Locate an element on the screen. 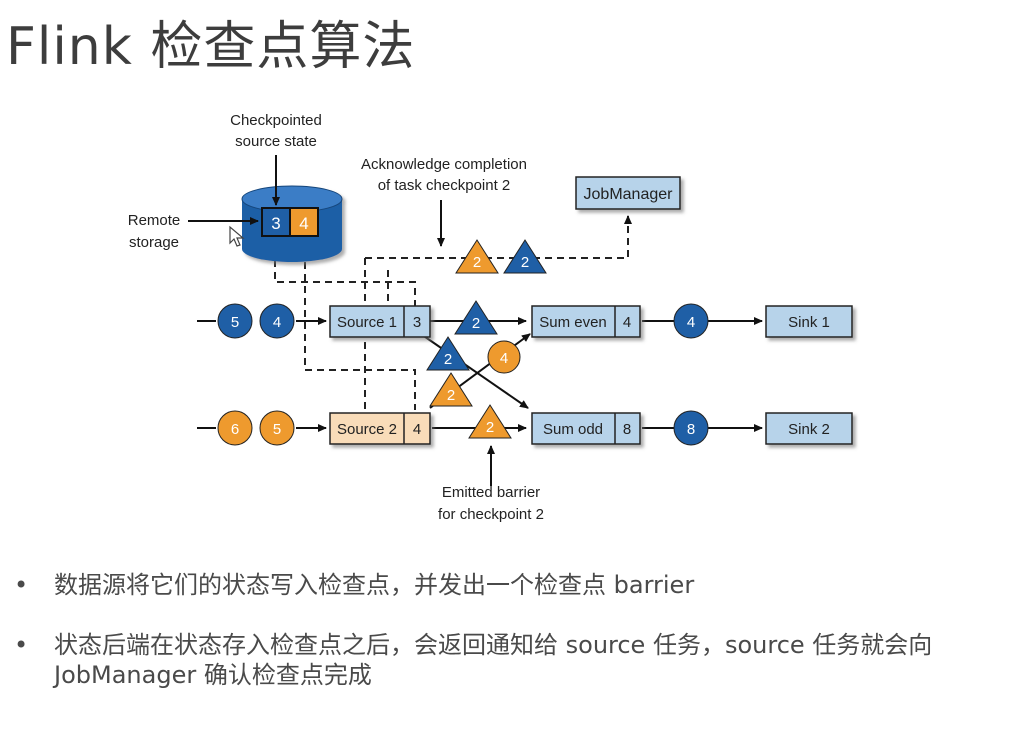  source1-state: 3 is located at coordinates (417, 322).